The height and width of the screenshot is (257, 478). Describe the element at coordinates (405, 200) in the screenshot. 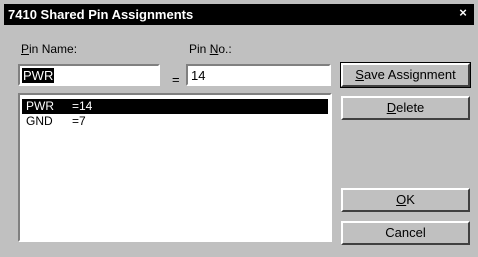

I see `ok-button: OK` at that location.